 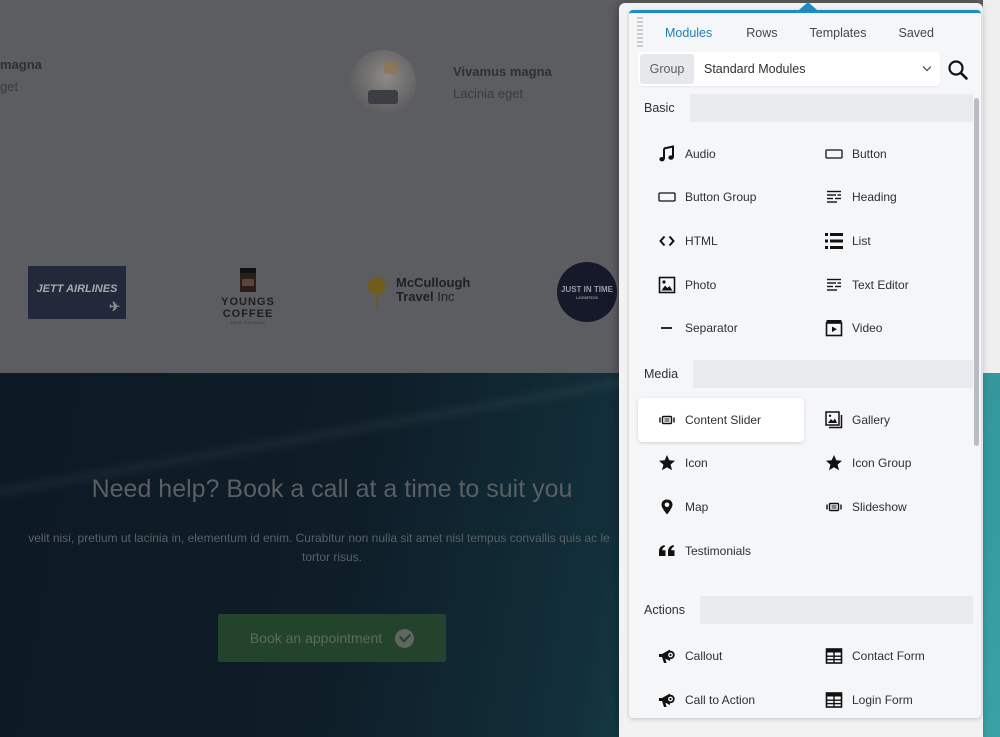 I want to click on logo-jett-airlines: JETT AIRLINES ✈, so click(x=77, y=292).